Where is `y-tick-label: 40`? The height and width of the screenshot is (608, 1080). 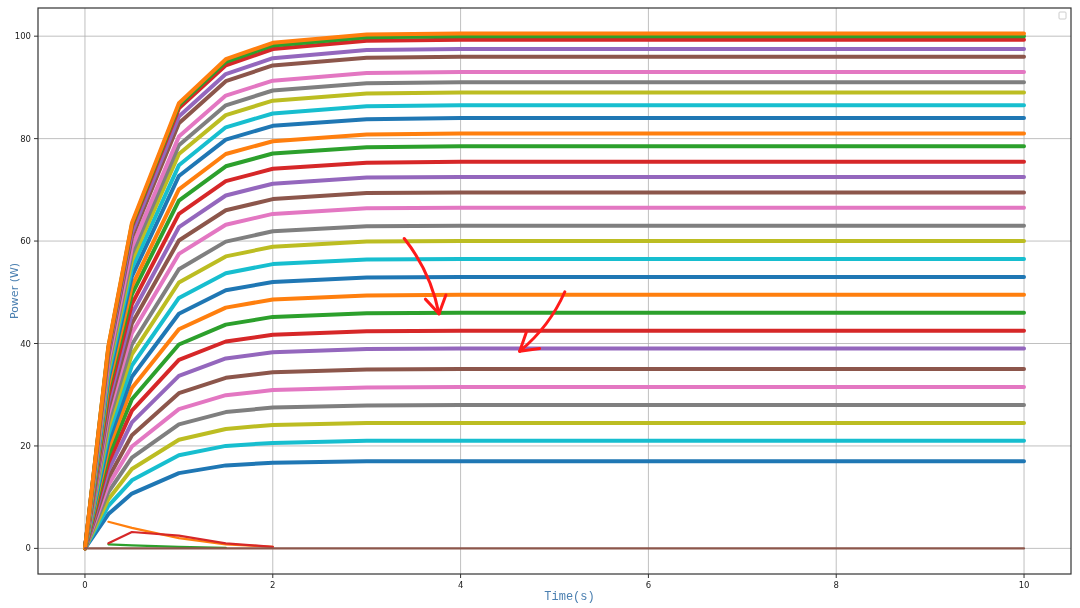
y-tick-label: 40 is located at coordinates (25, 343).